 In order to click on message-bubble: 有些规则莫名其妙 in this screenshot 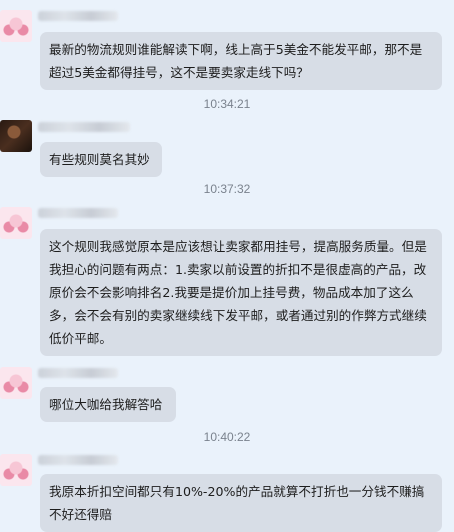, I will do `click(101, 159)`.